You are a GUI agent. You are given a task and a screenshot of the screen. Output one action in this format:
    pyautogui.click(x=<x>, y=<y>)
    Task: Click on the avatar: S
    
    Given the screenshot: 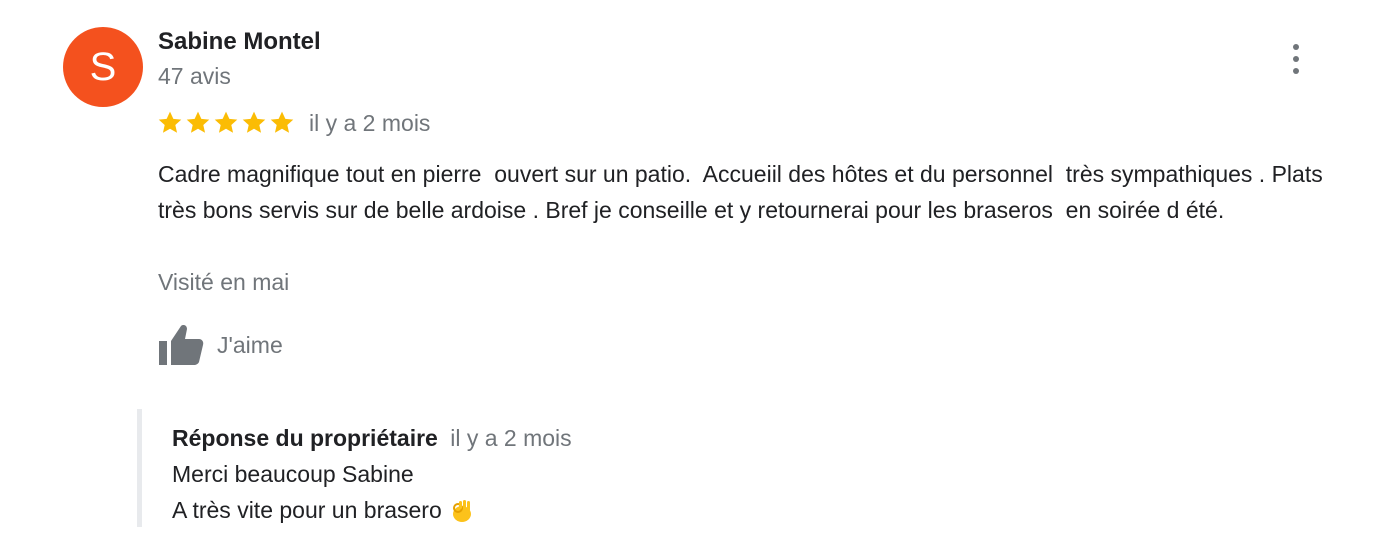 What is the action you would take?
    pyautogui.click(x=103, y=67)
    